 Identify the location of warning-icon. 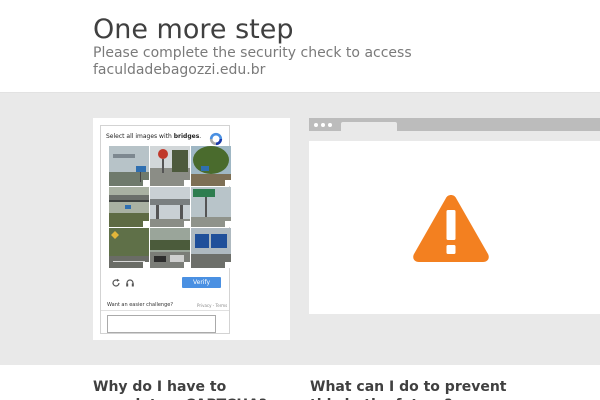
(451, 228).